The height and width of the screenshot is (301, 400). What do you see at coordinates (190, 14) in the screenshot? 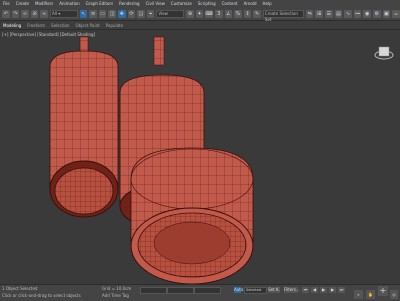
I see `pivot-center-icon: ⊕` at bounding box center [190, 14].